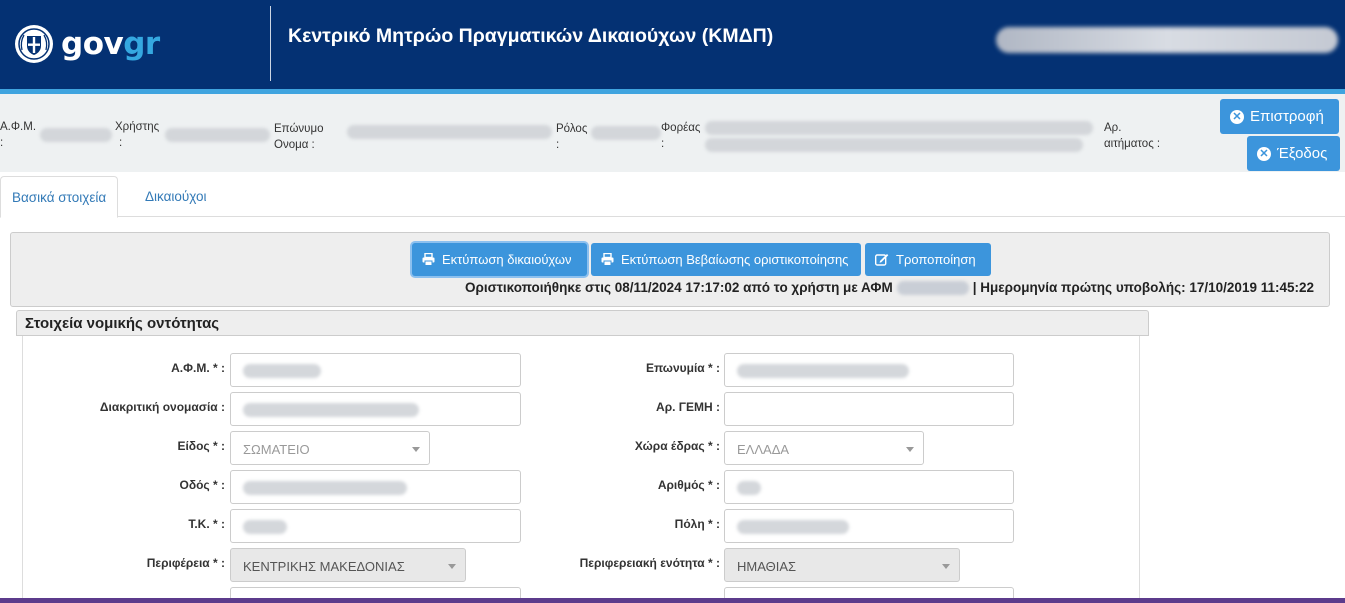 This screenshot has height=603, width=1345. What do you see at coordinates (201, 446) in the screenshot?
I see `eidos-field-label: Είδος * :` at bounding box center [201, 446].